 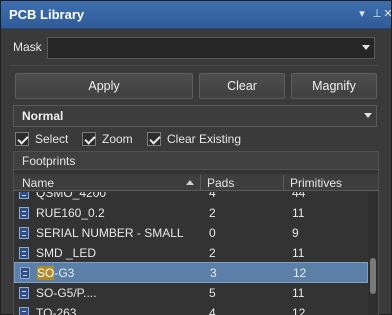 I want to click on zoom-checkbox-label: Zoom, so click(x=117, y=139).